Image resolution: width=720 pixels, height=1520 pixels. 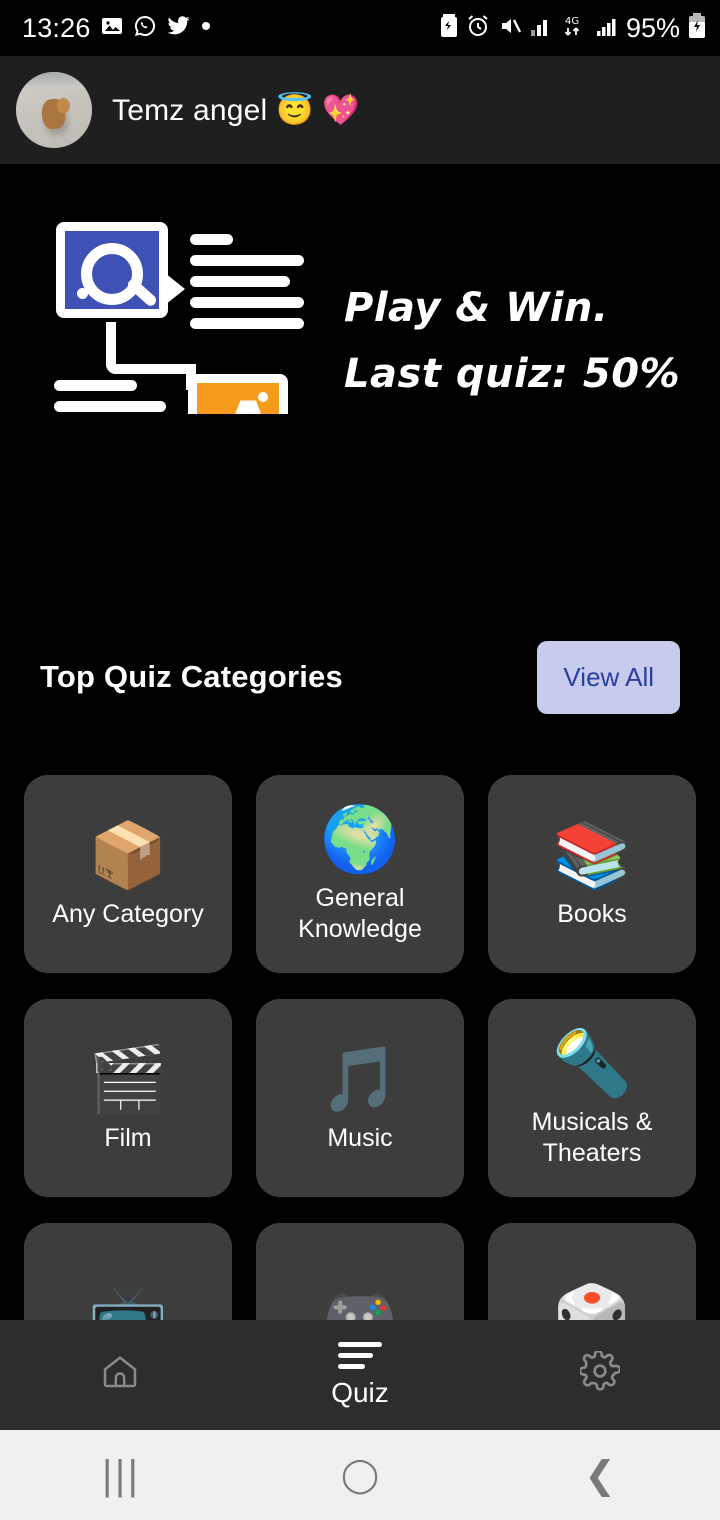 What do you see at coordinates (128, 1079) in the screenshot?
I see `clapperboard-icon: 🎬` at bounding box center [128, 1079].